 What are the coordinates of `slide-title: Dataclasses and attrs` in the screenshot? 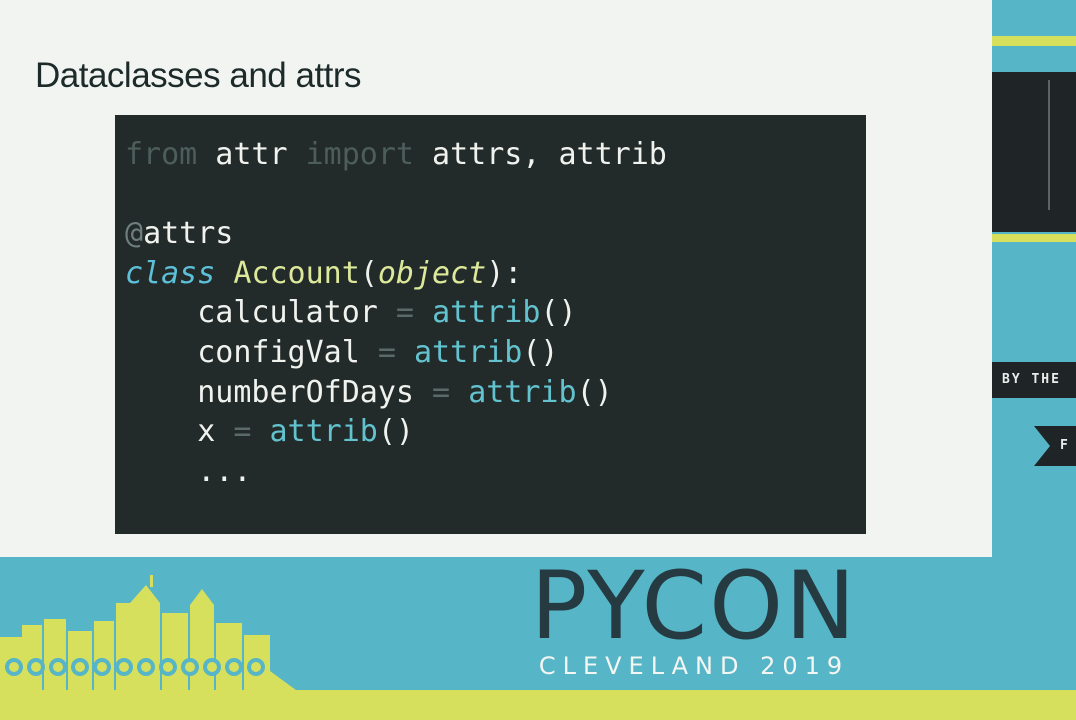 It's located at (198, 75).